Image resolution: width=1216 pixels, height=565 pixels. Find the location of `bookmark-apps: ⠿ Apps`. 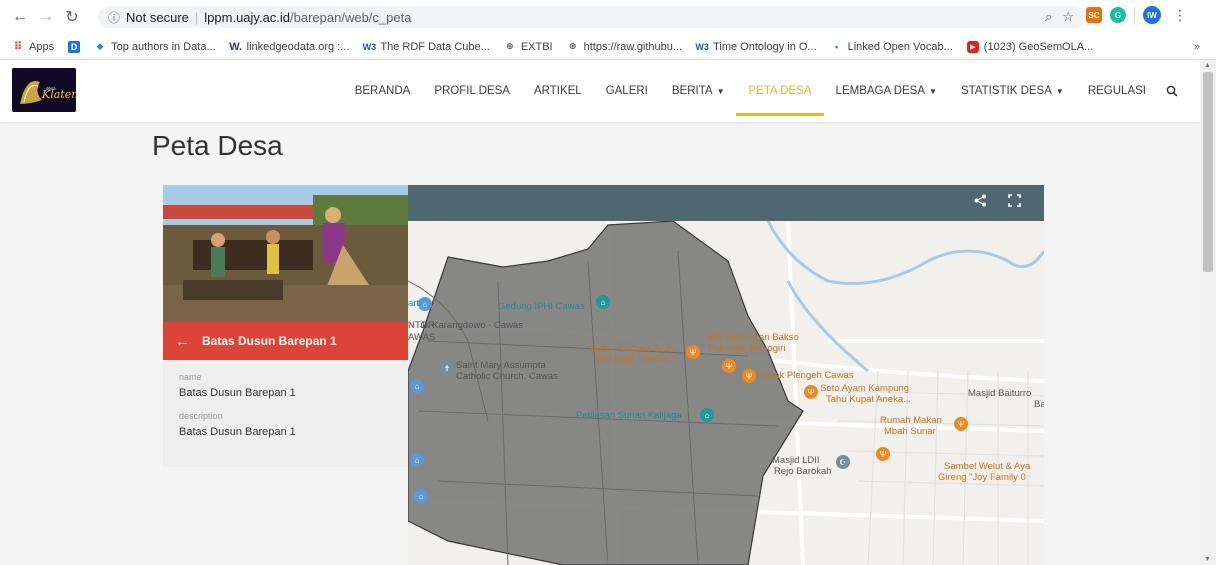

bookmark-apps: ⠿ Apps is located at coordinates (33, 47).